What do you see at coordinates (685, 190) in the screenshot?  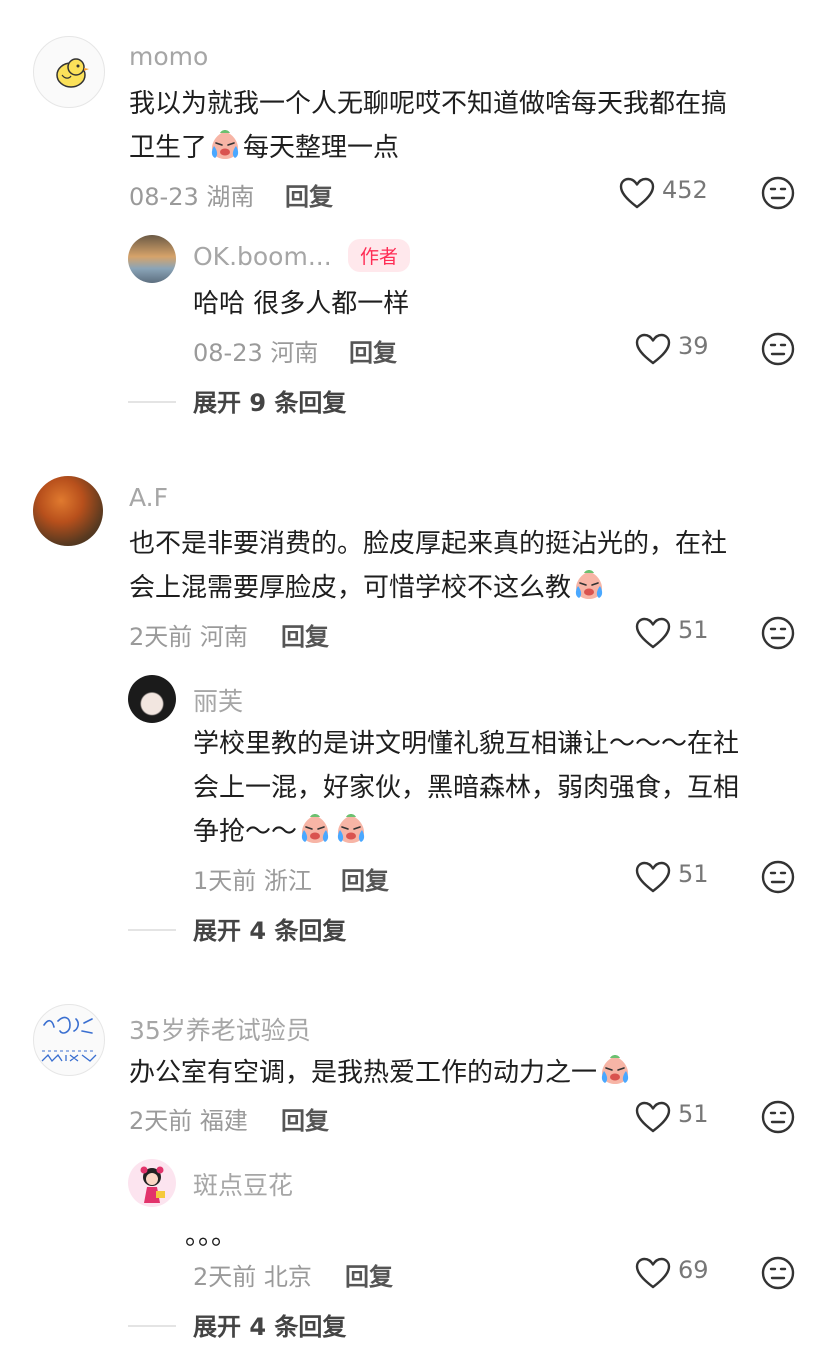 I see `like-count: 452` at bounding box center [685, 190].